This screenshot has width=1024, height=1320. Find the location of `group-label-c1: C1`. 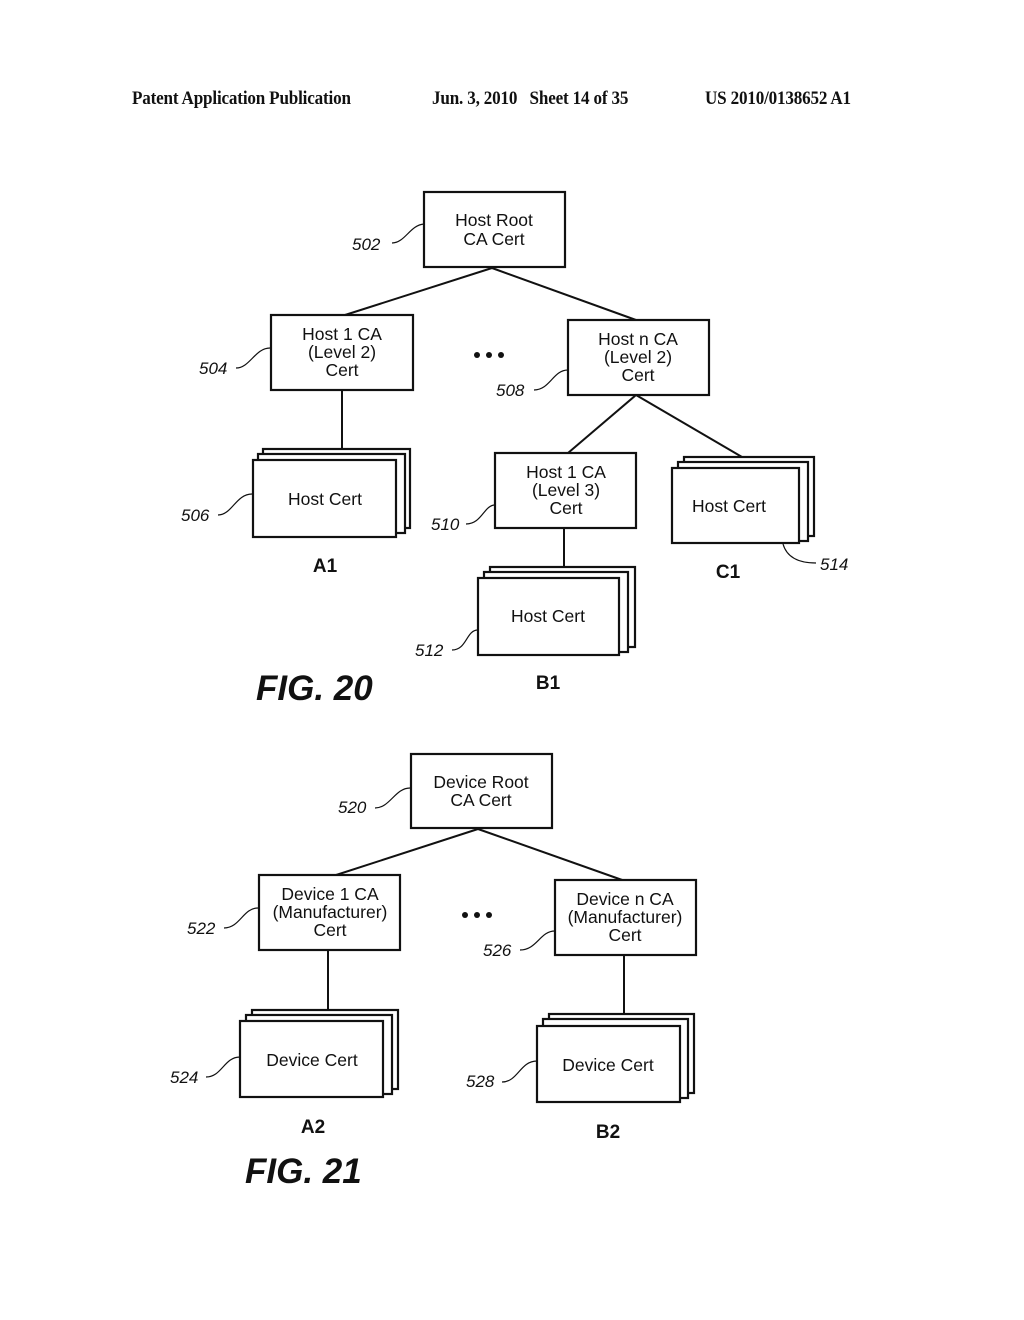

group-label-c1: C1 is located at coordinates (728, 572).